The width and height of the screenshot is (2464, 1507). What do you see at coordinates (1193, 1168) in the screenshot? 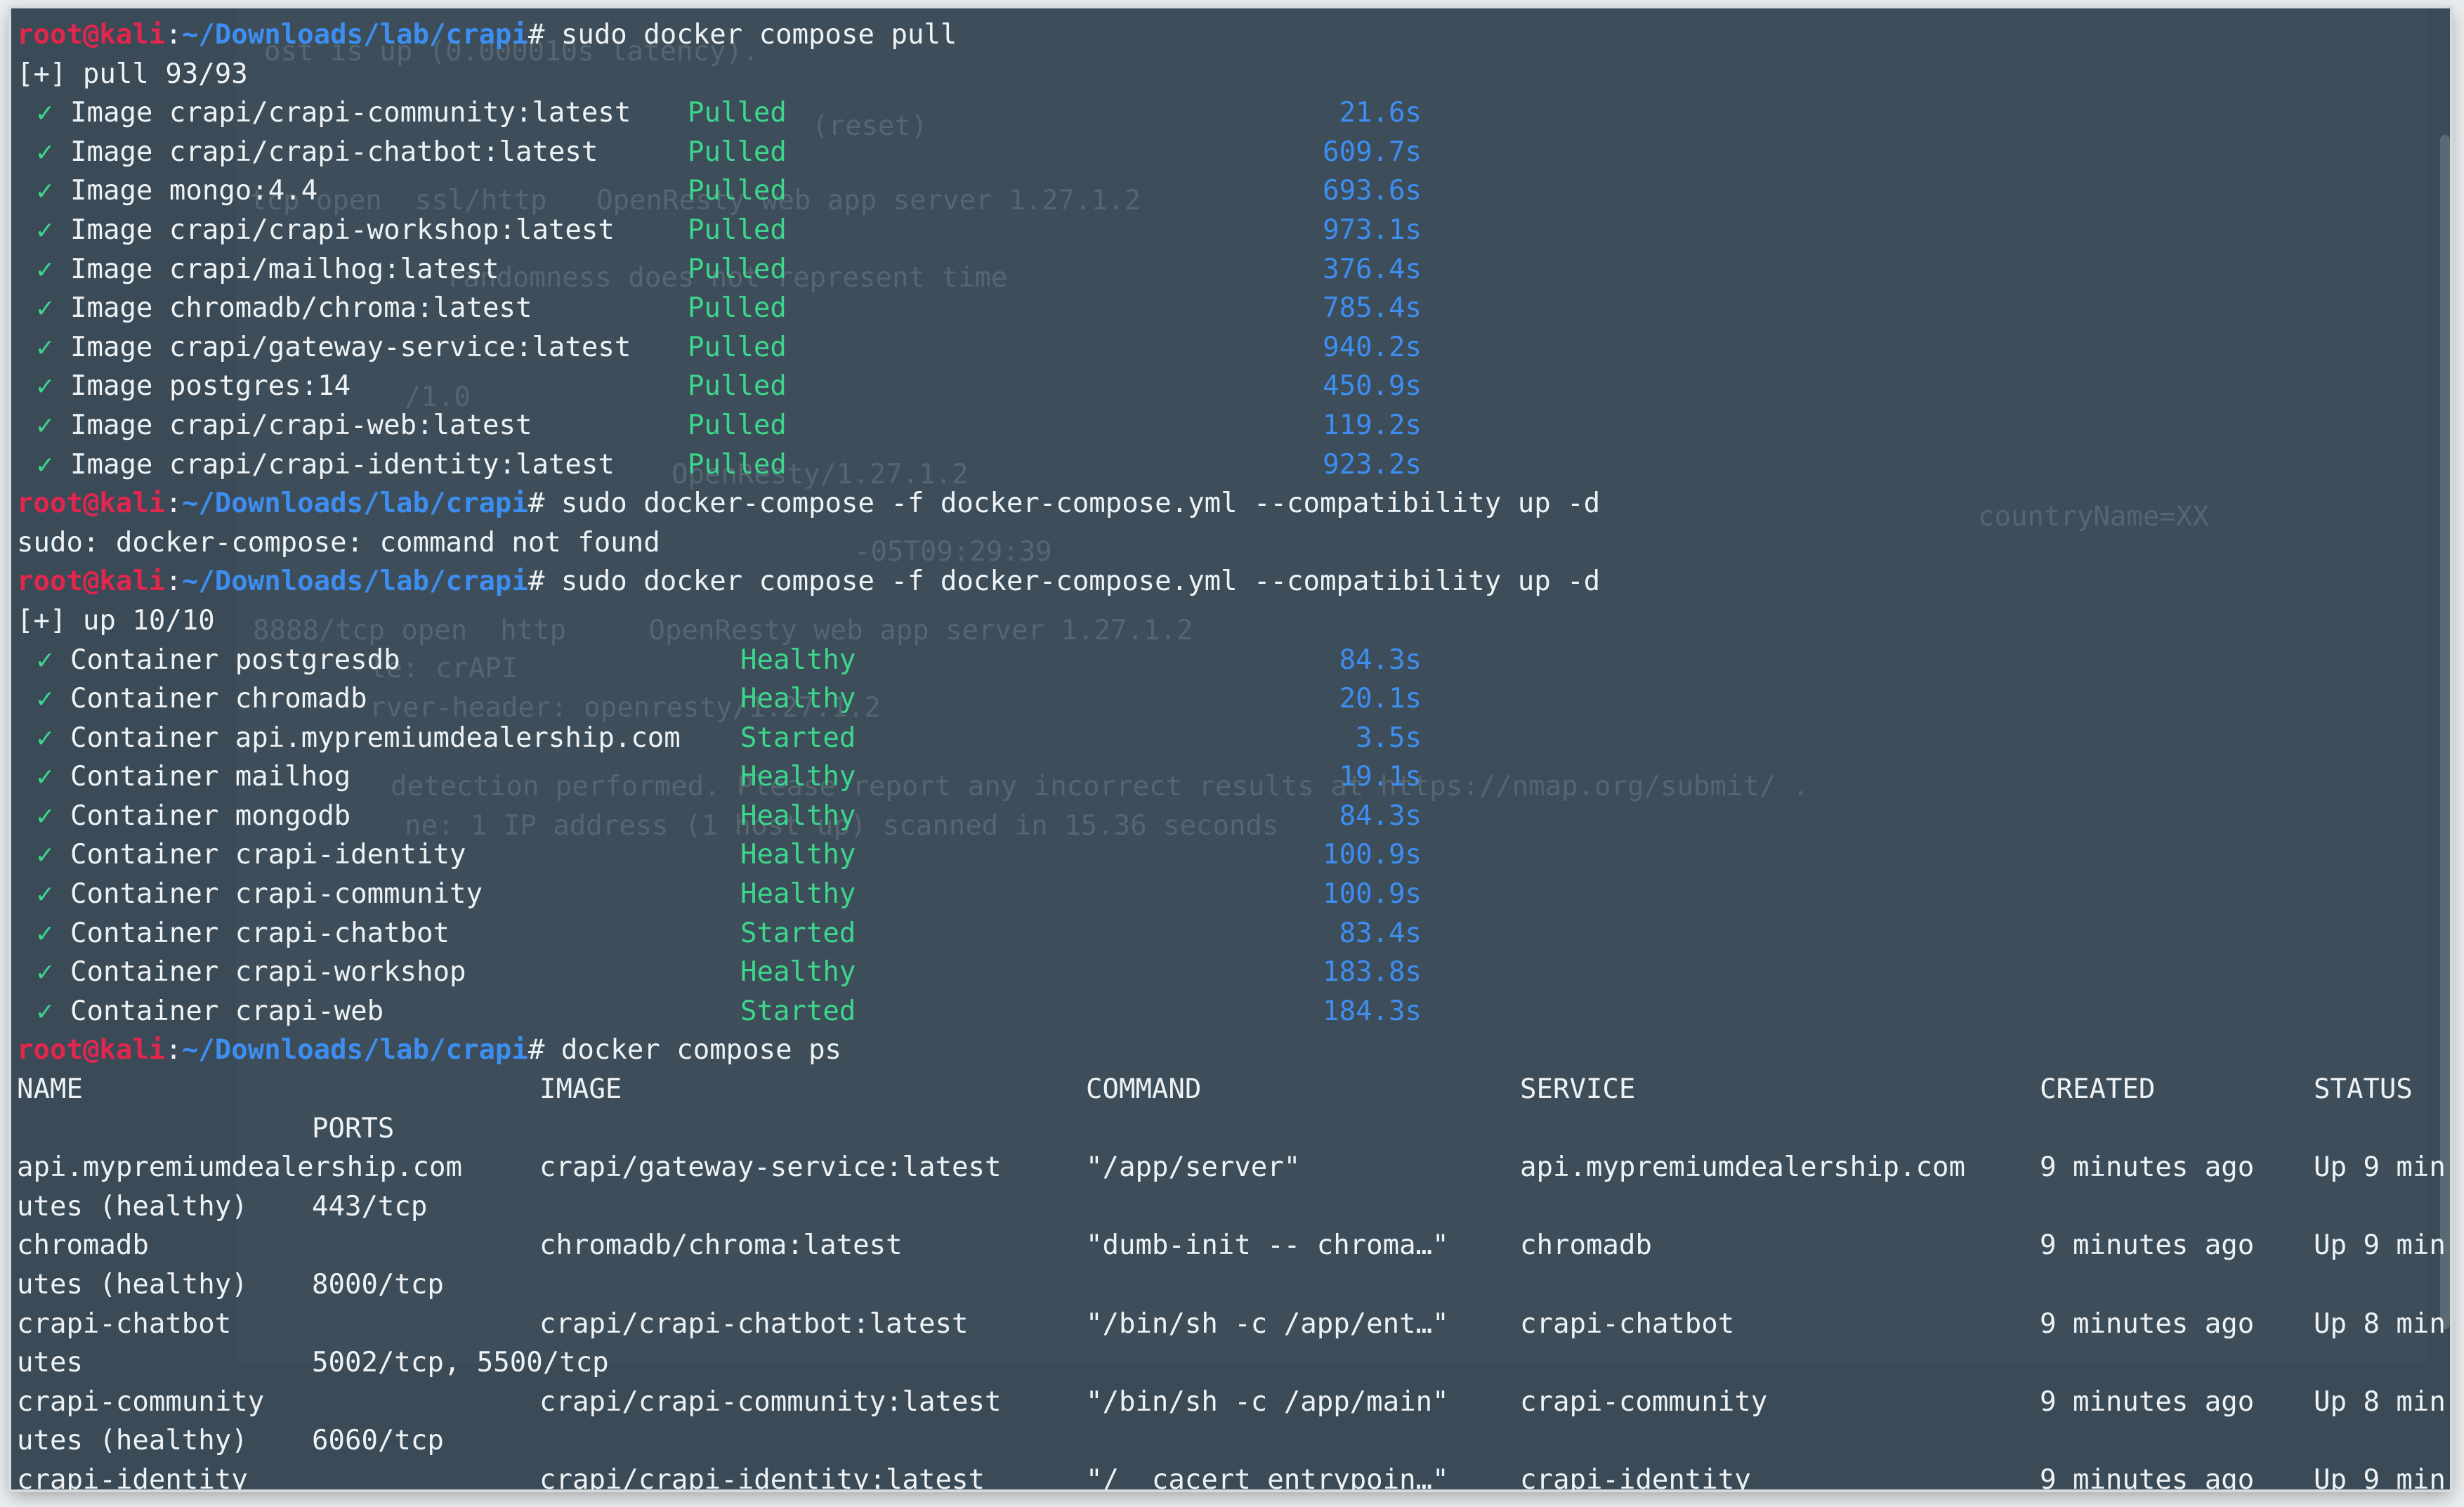
I see `ps-command: "/app/server"` at bounding box center [1193, 1168].